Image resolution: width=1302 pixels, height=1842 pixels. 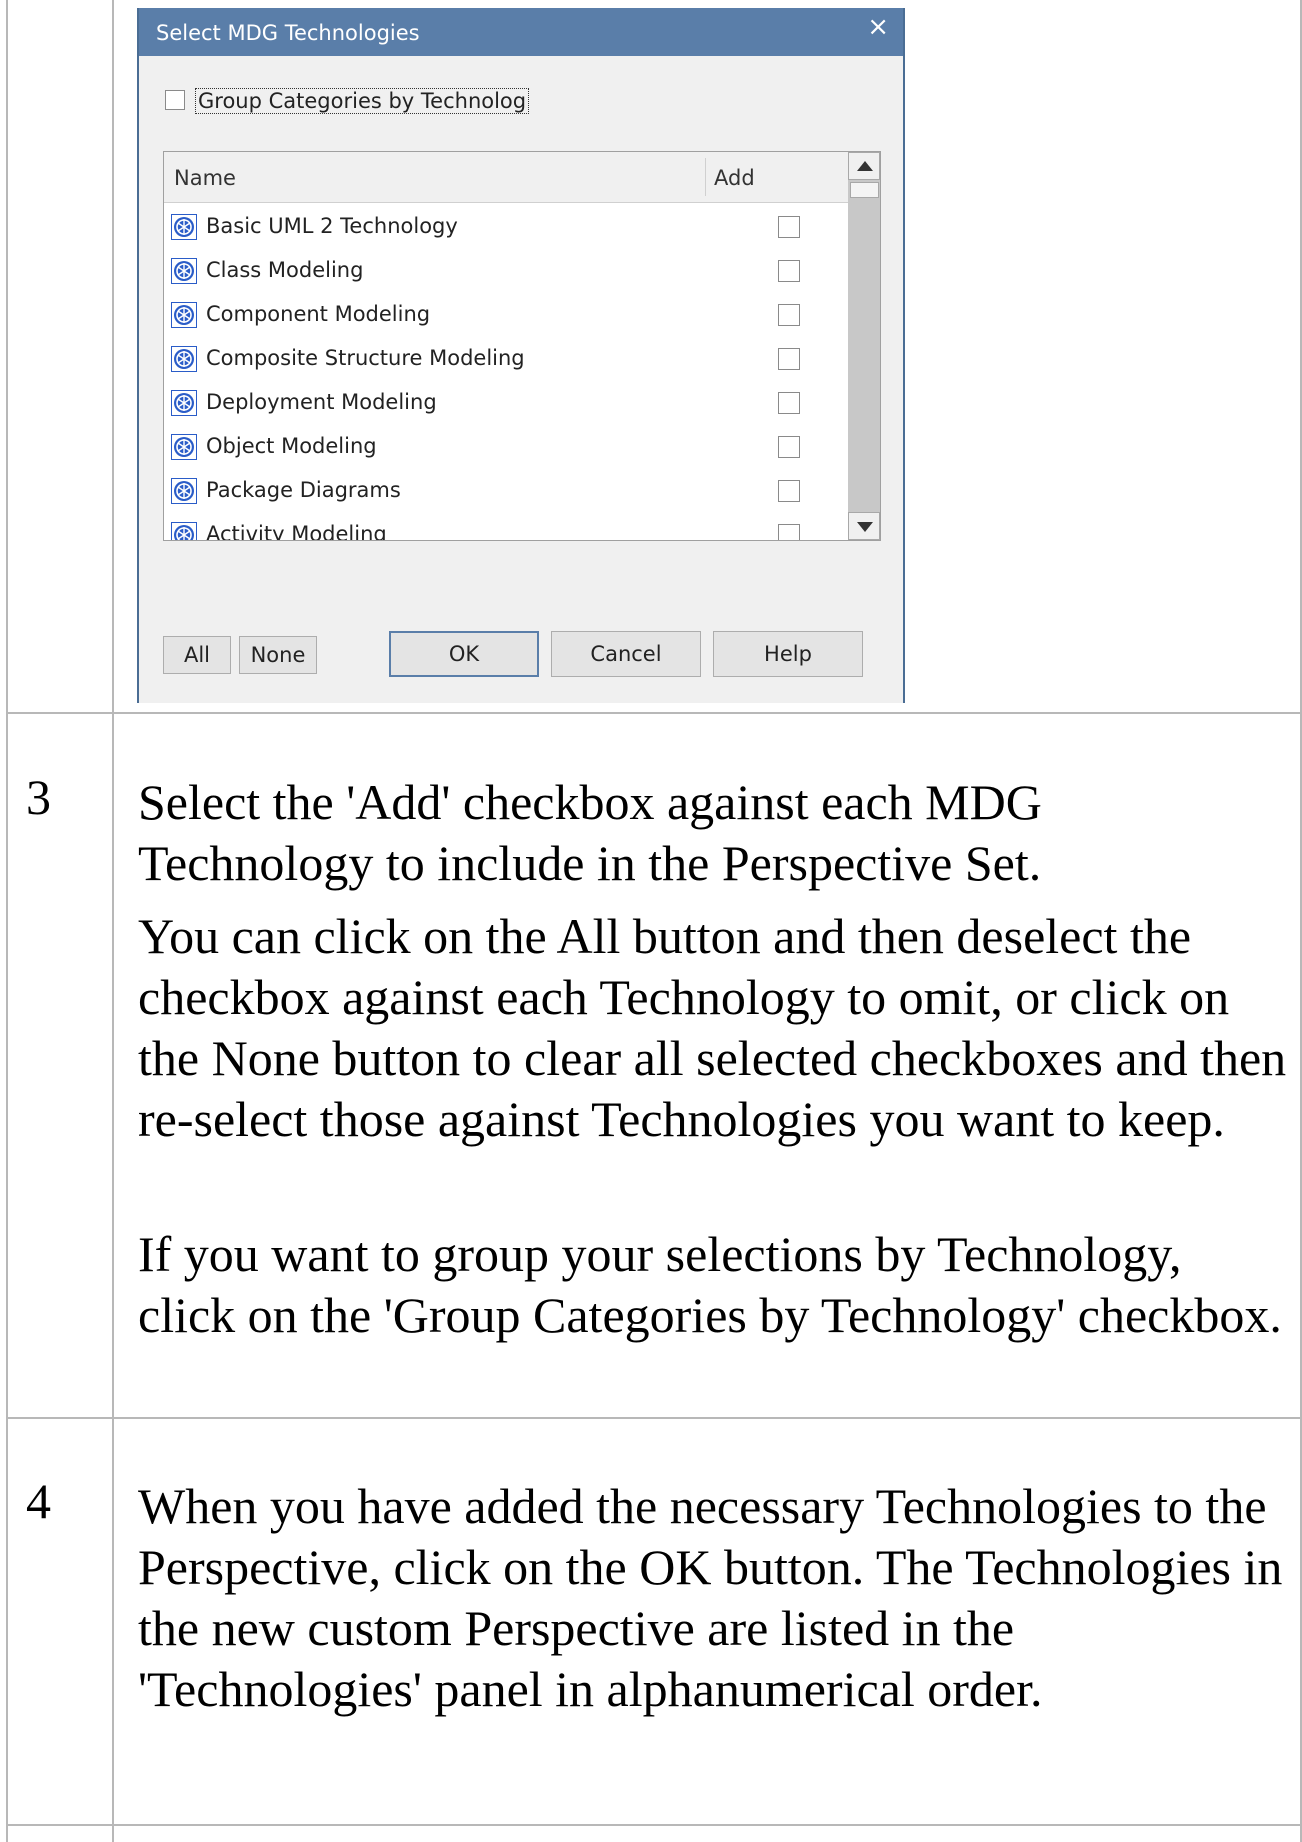 What do you see at coordinates (332, 226) in the screenshot?
I see `list-item-label: Basic UML 2 Technology` at bounding box center [332, 226].